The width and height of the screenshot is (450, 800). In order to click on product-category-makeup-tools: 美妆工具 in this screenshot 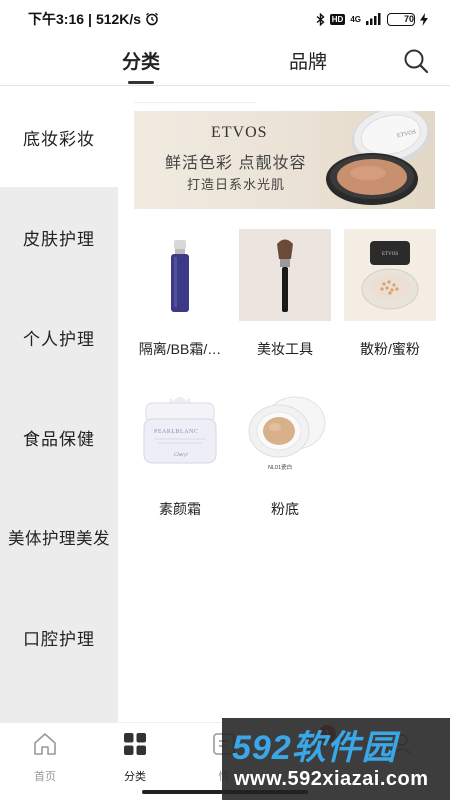, I will do `click(285, 294)`.